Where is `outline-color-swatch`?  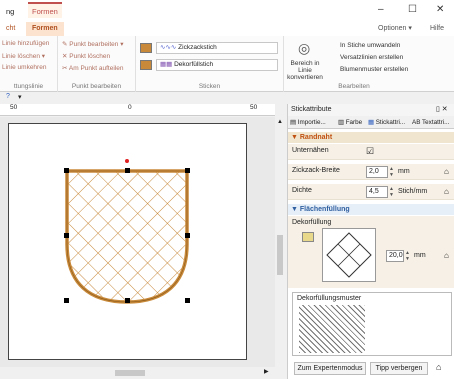 outline-color-swatch is located at coordinates (146, 48).